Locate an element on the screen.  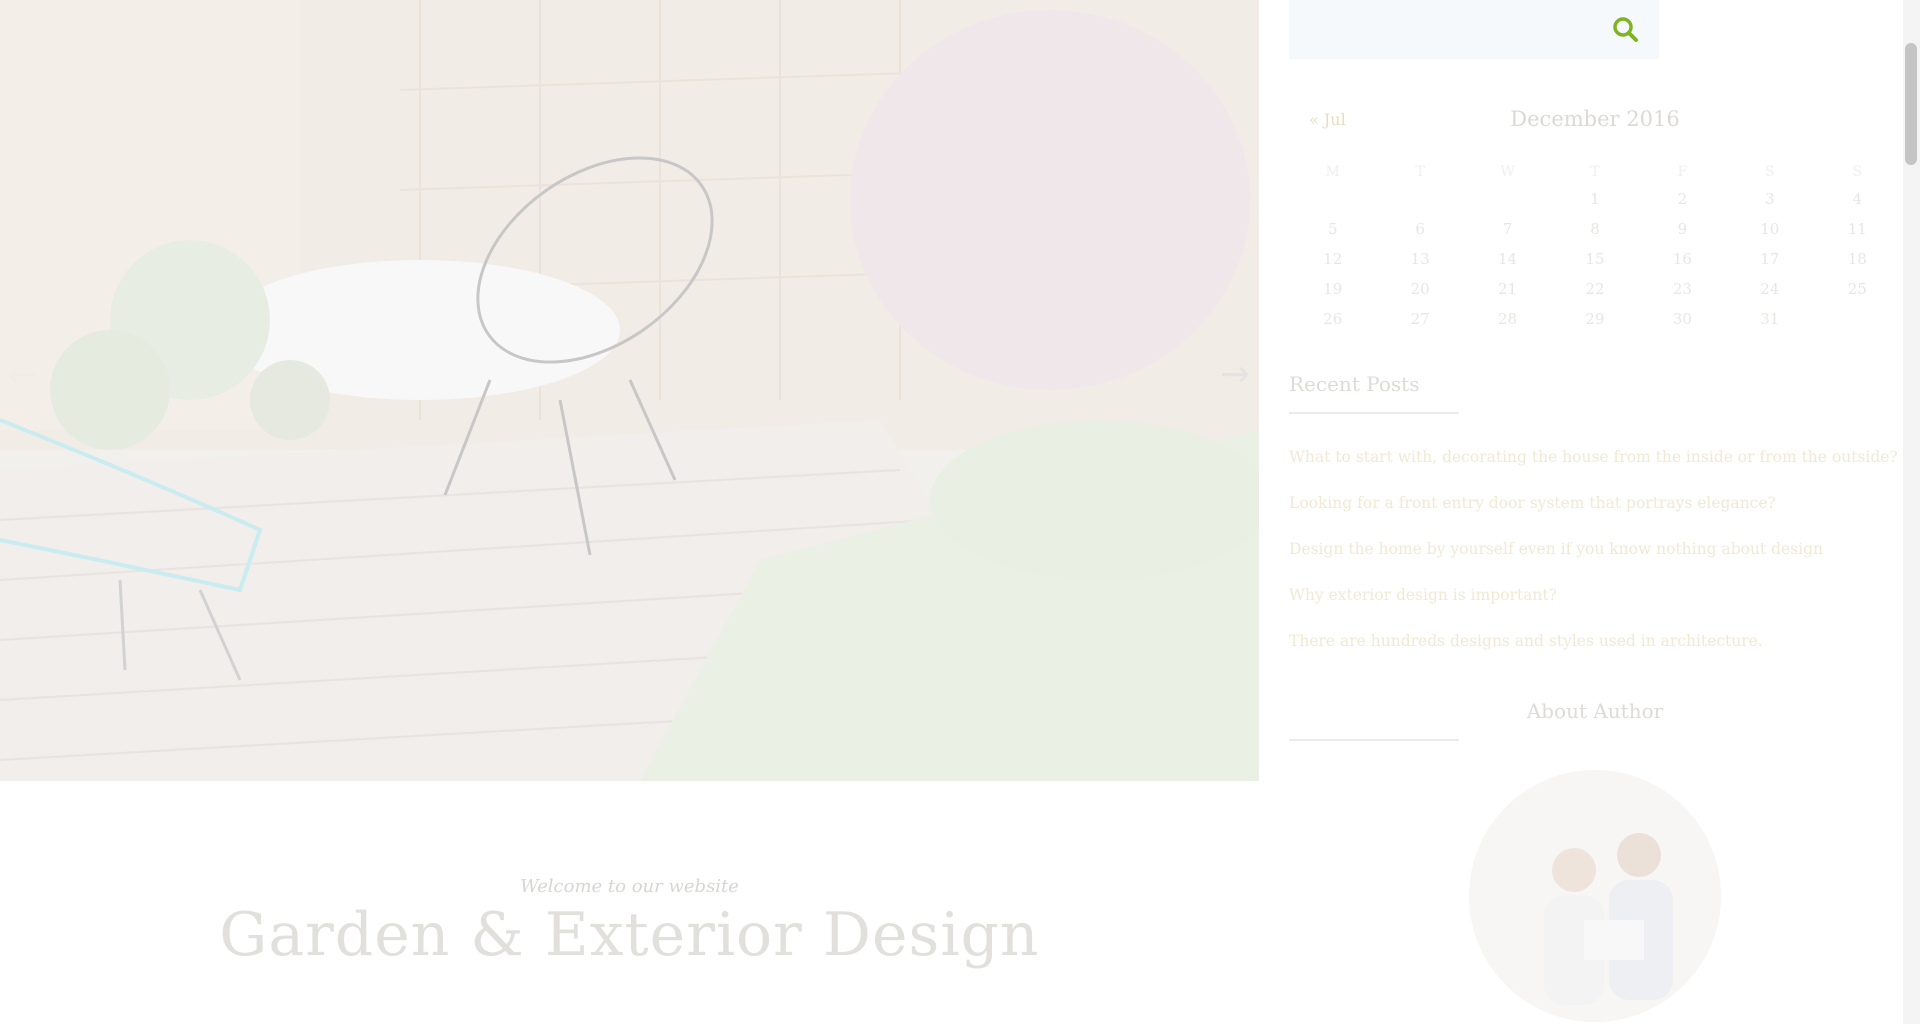
weekday-label: W is located at coordinates (1507, 172).